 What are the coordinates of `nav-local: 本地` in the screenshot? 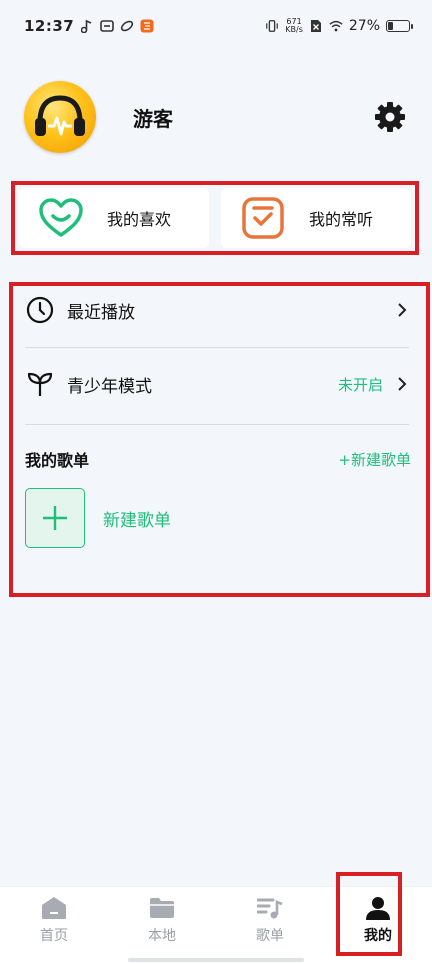 It's located at (162, 925).